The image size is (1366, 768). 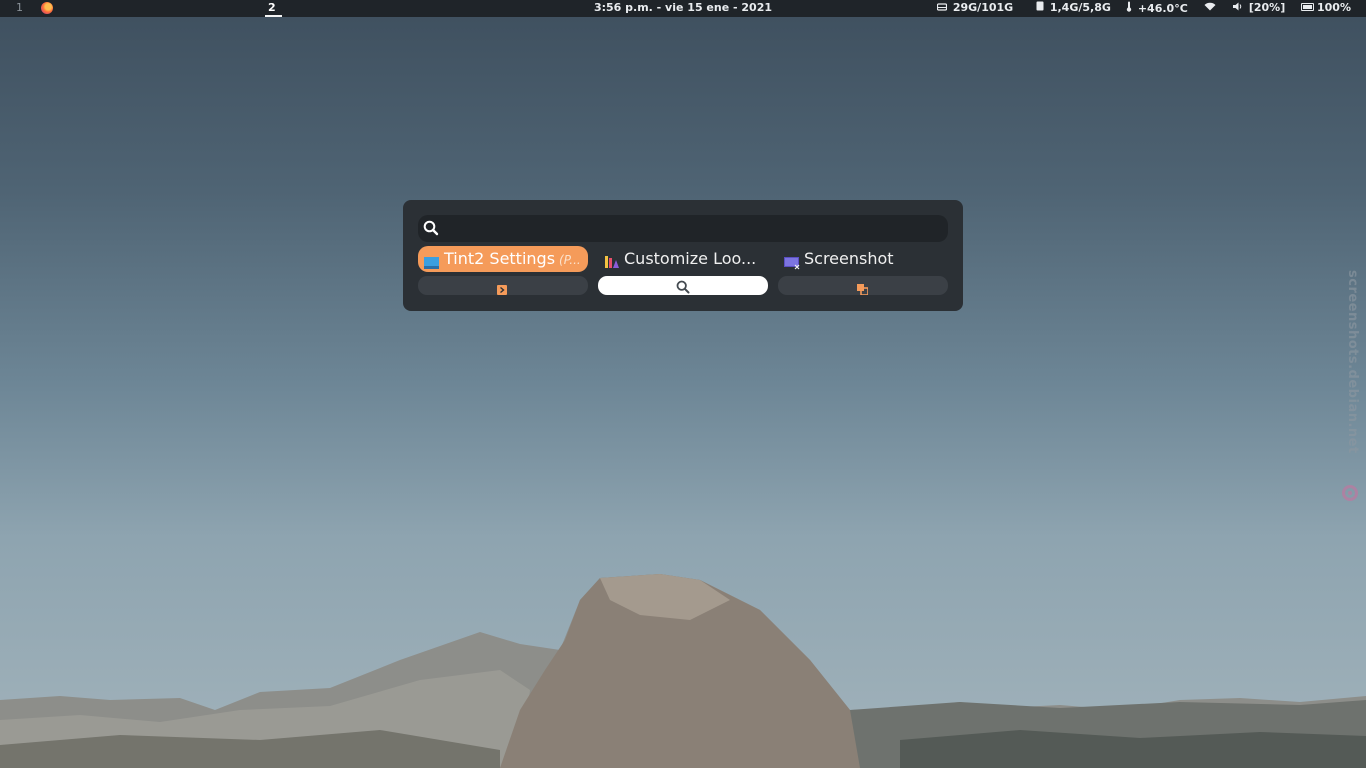 I want to click on disk-icon, so click(x=943, y=7).